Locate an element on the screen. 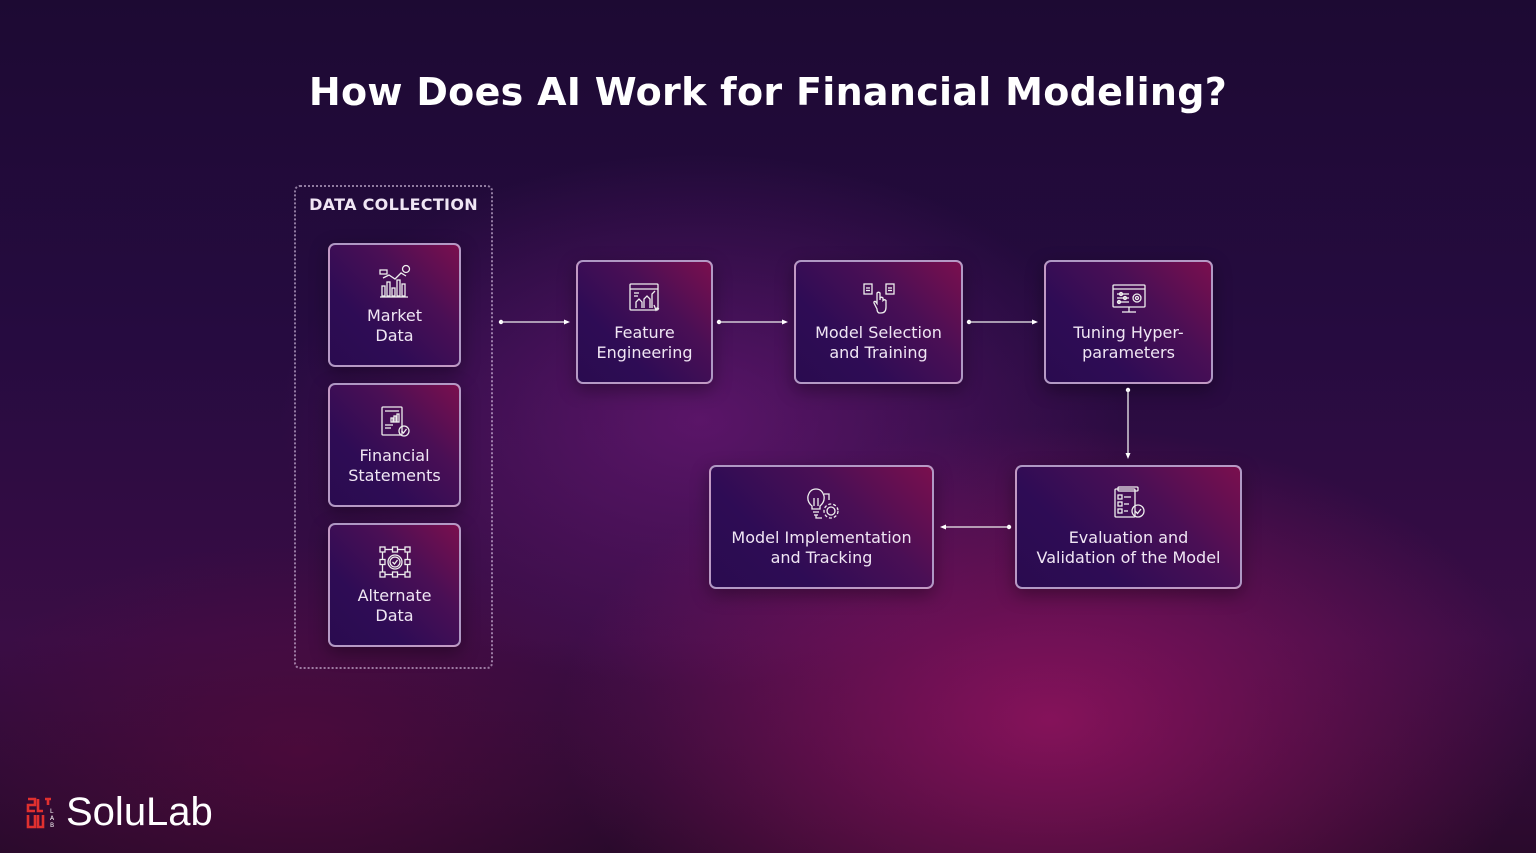  connector-collection-to-feature is located at coordinates (535, 322).